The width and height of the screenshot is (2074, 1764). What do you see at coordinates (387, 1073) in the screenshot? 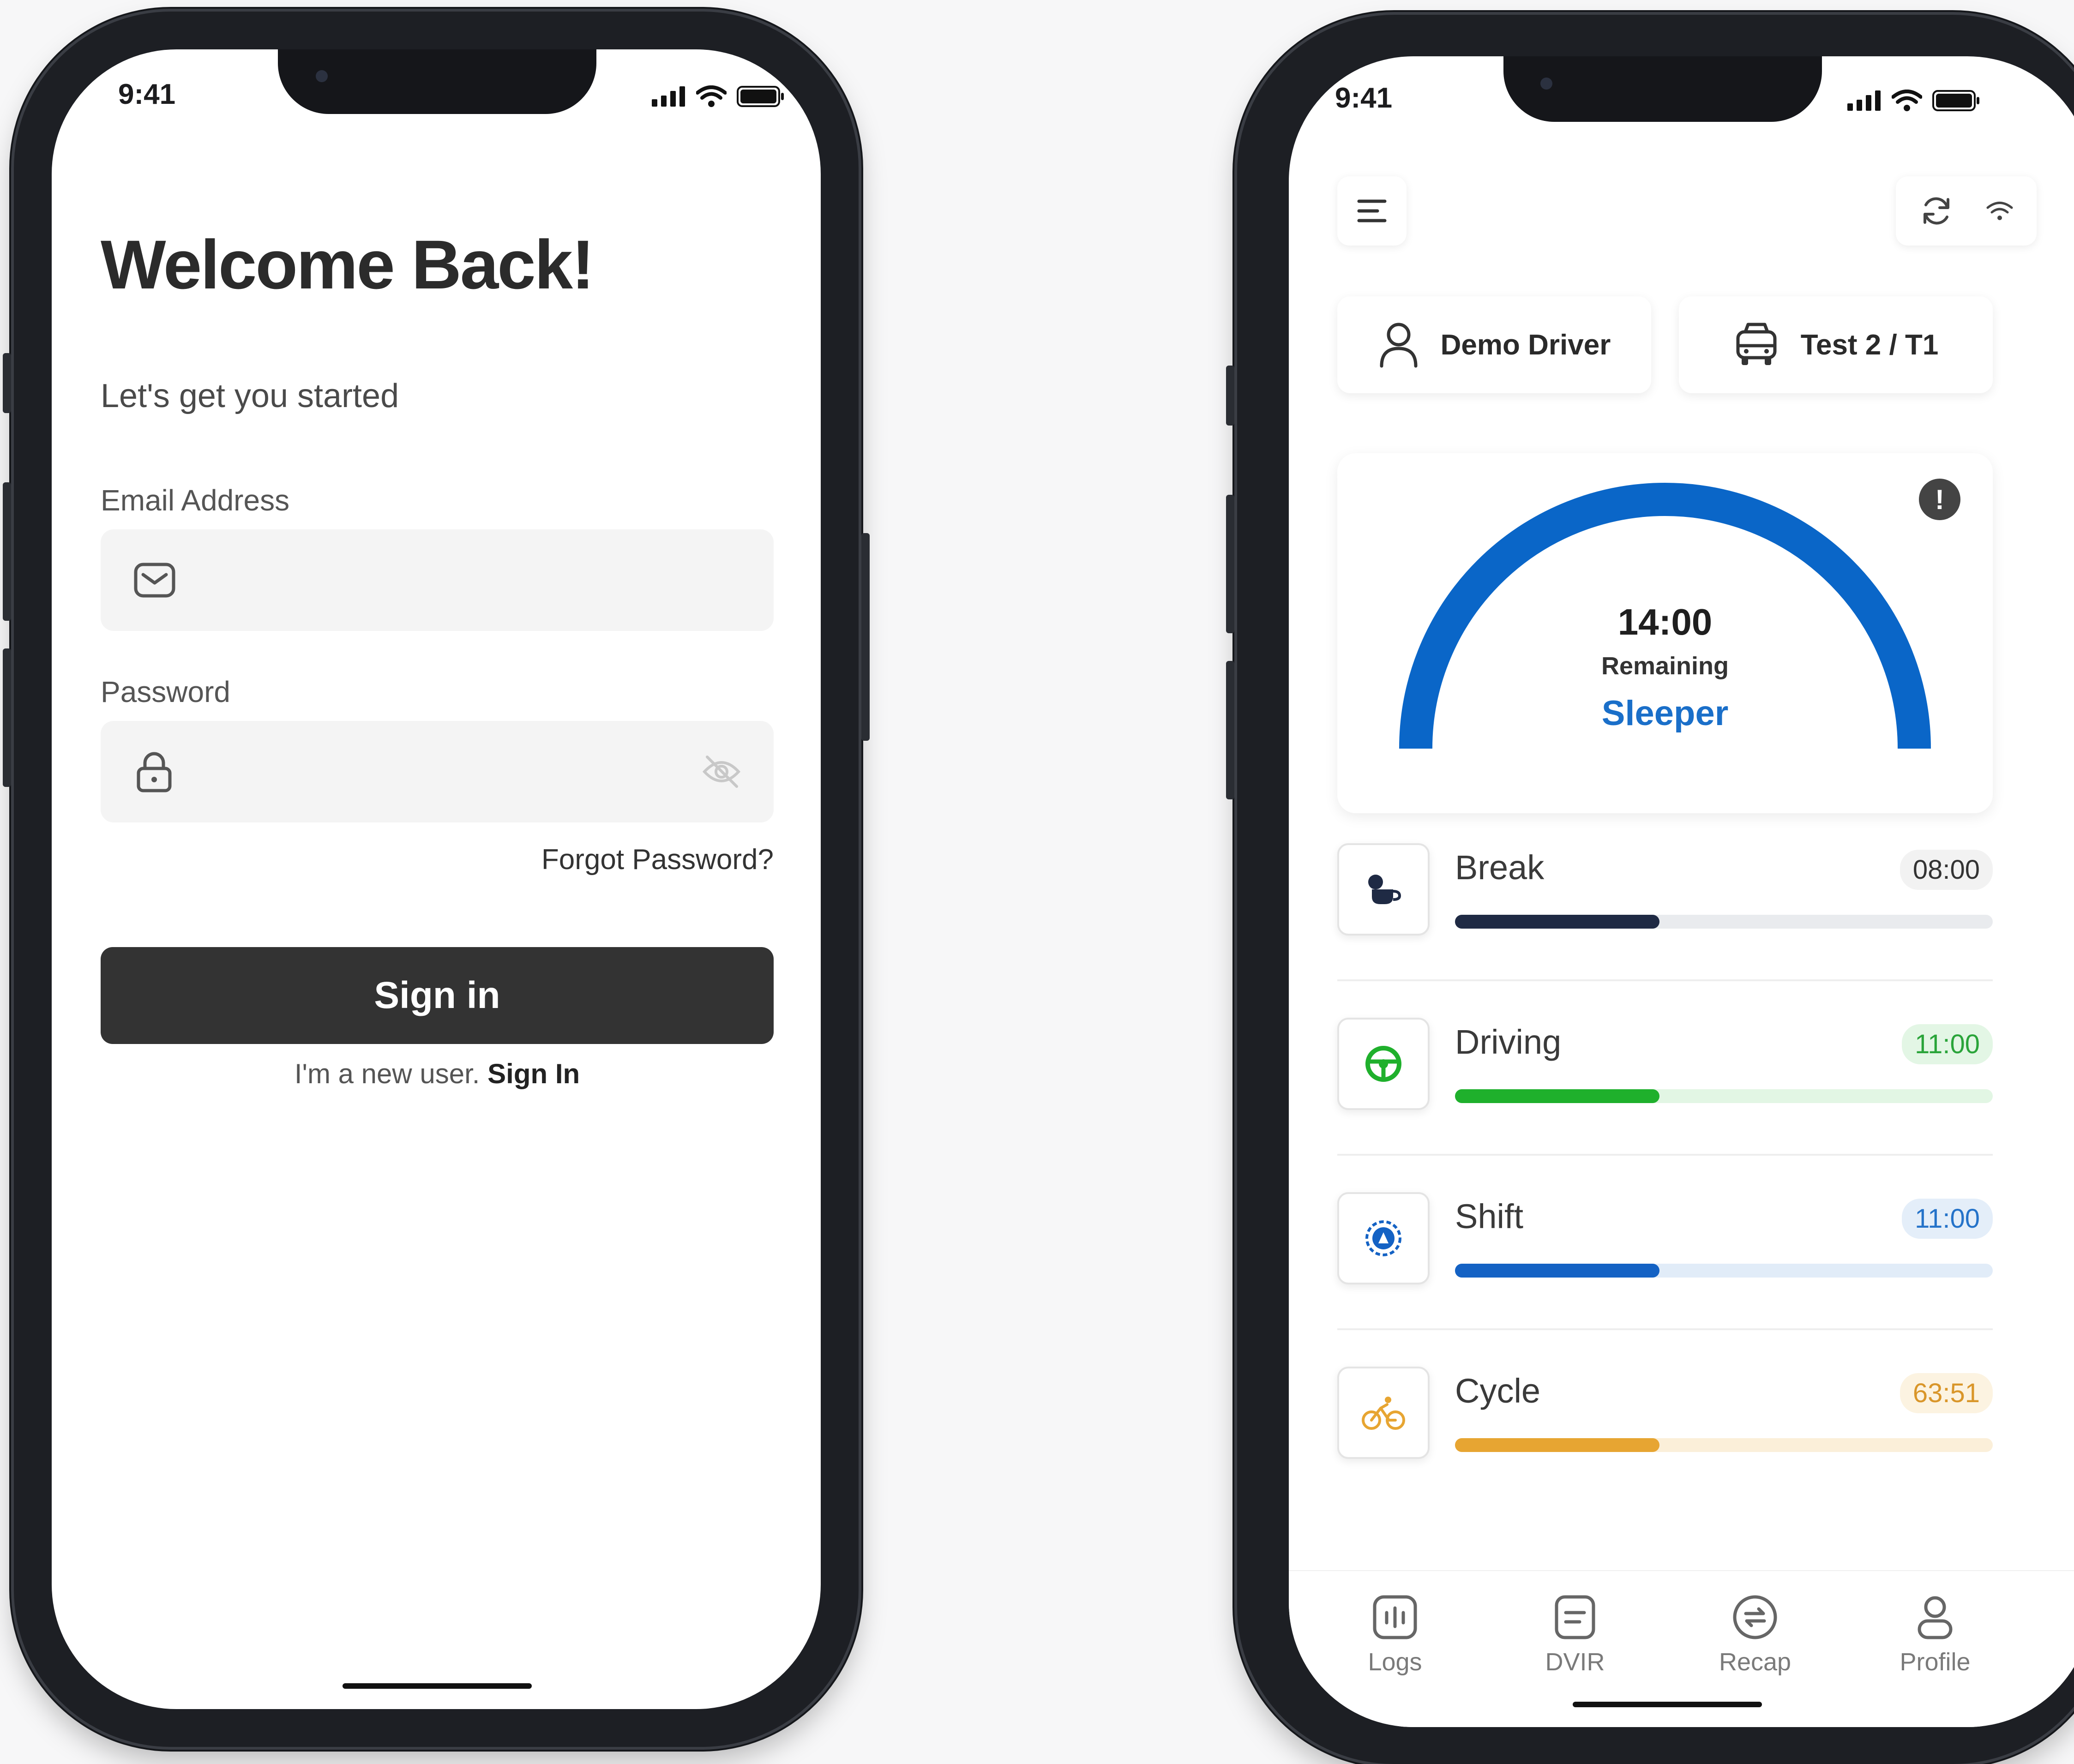
I see `new-user-text: I'm a new user.` at bounding box center [387, 1073].